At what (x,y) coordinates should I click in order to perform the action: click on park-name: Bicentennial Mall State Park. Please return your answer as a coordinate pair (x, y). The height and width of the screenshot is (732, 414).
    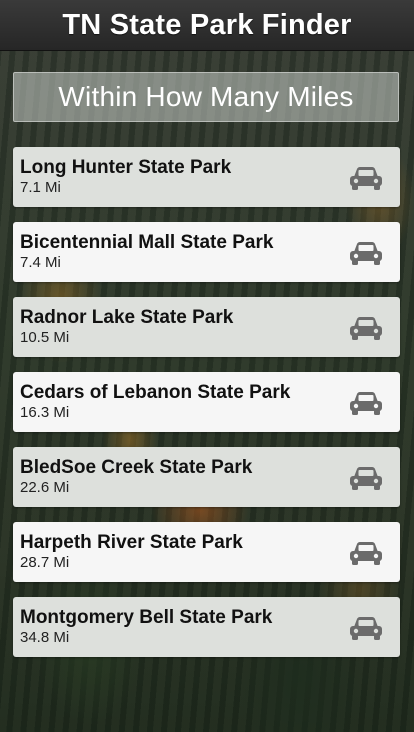
    Looking at the image, I should click on (147, 242).